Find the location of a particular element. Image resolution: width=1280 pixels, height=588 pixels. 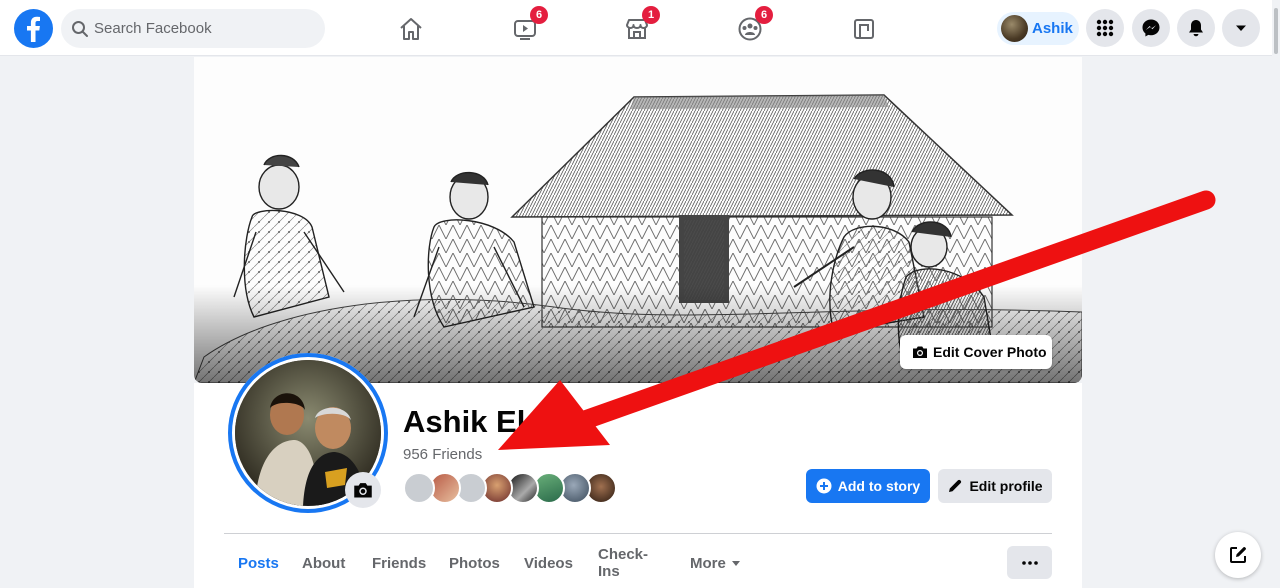

edit-cover-photo-button: Edit Cover Photo is located at coordinates (976, 352).